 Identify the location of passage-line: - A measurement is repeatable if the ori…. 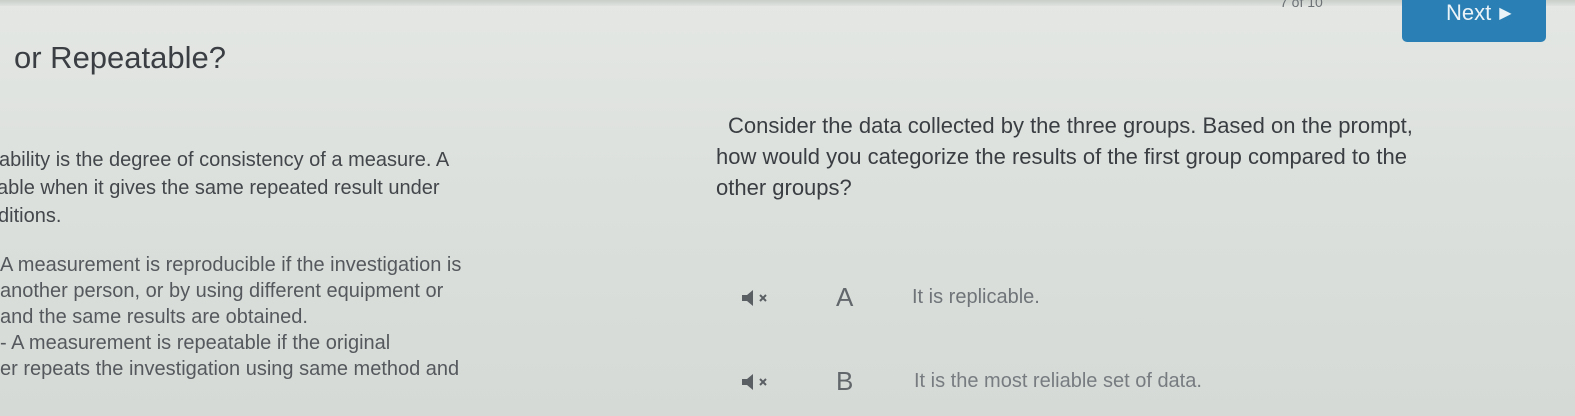
(195, 343).